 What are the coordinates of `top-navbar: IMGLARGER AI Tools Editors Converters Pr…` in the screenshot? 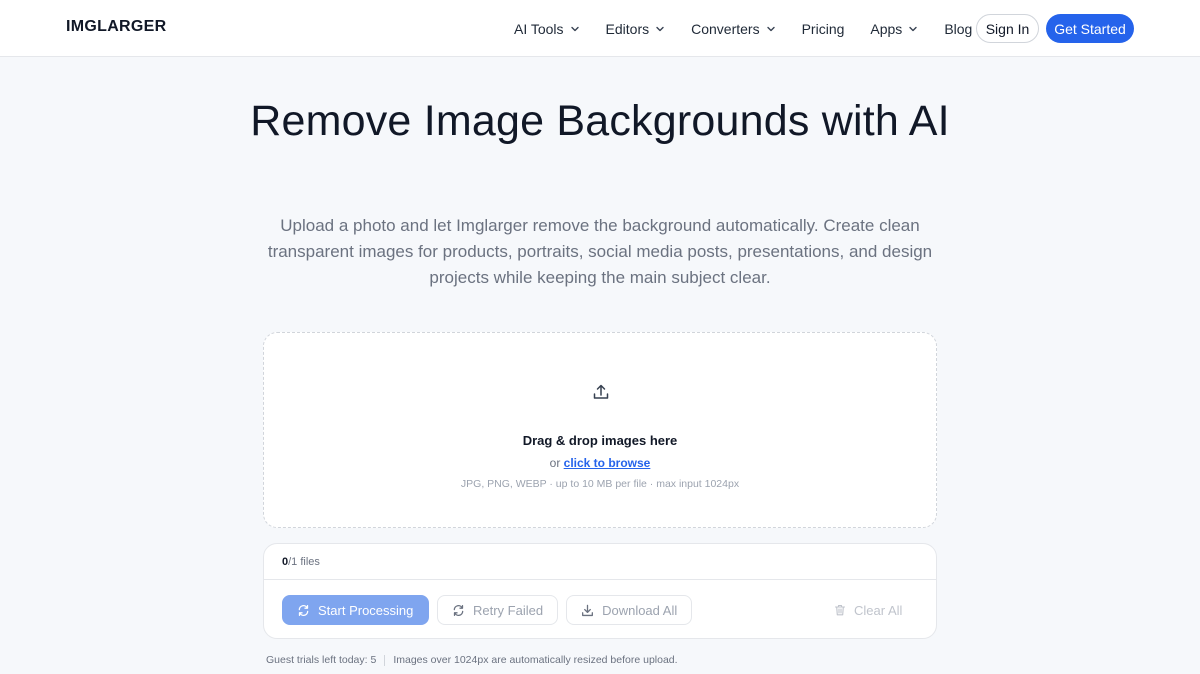 It's located at (600, 28).